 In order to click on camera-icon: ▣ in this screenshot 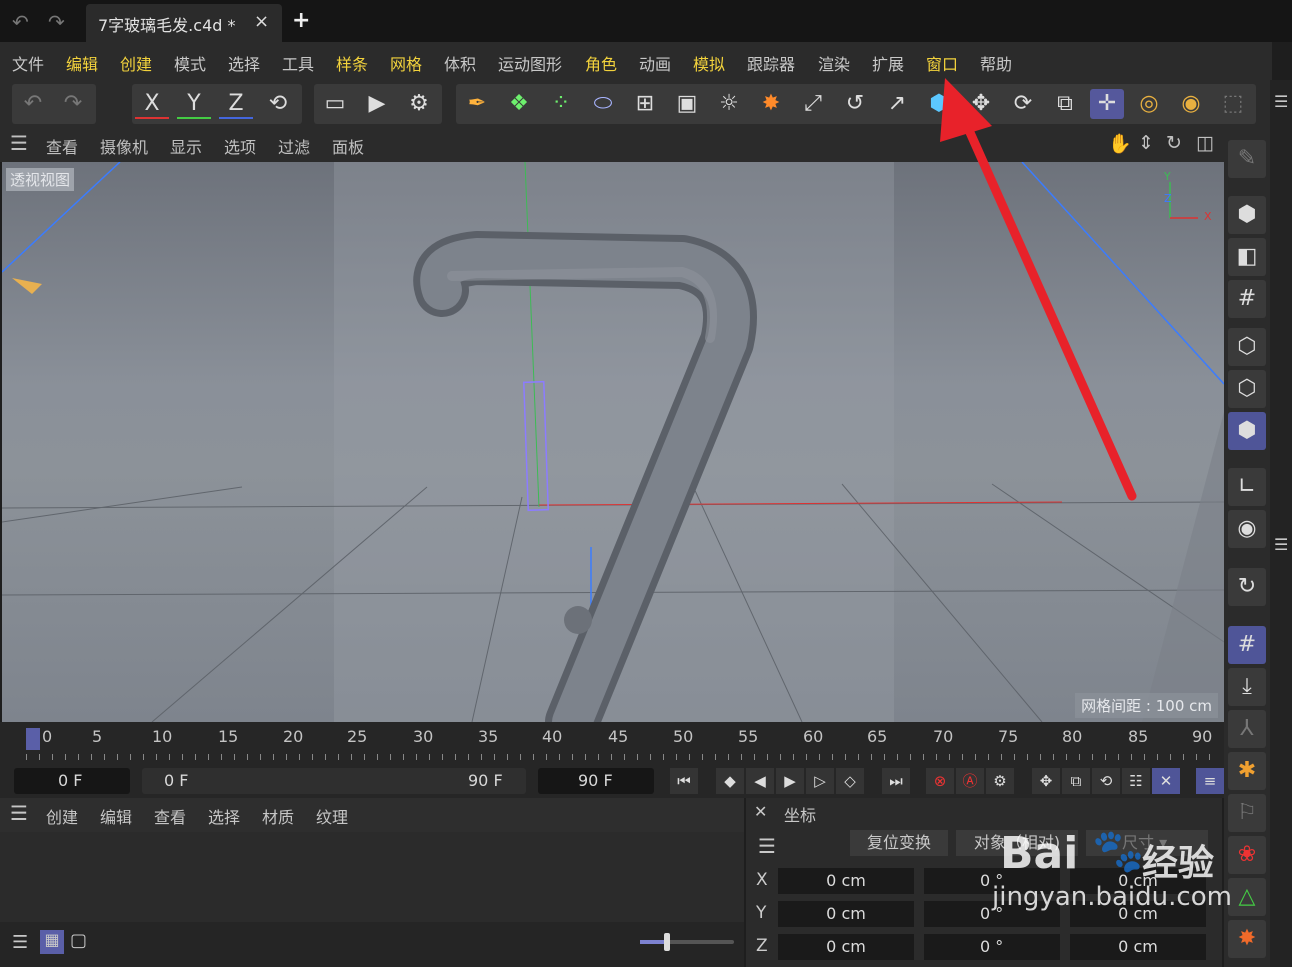, I will do `click(687, 104)`.